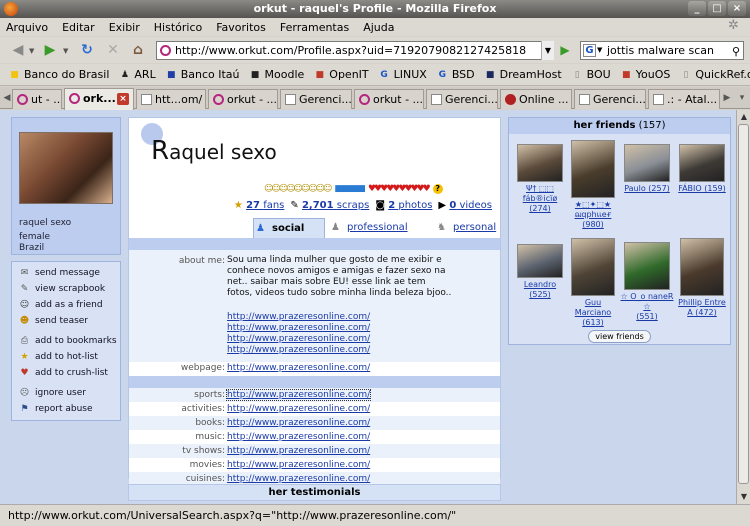  What do you see at coordinates (714, 74) in the screenshot?
I see `bookmark-item: ▯ QuickRef.org` at bounding box center [714, 74].